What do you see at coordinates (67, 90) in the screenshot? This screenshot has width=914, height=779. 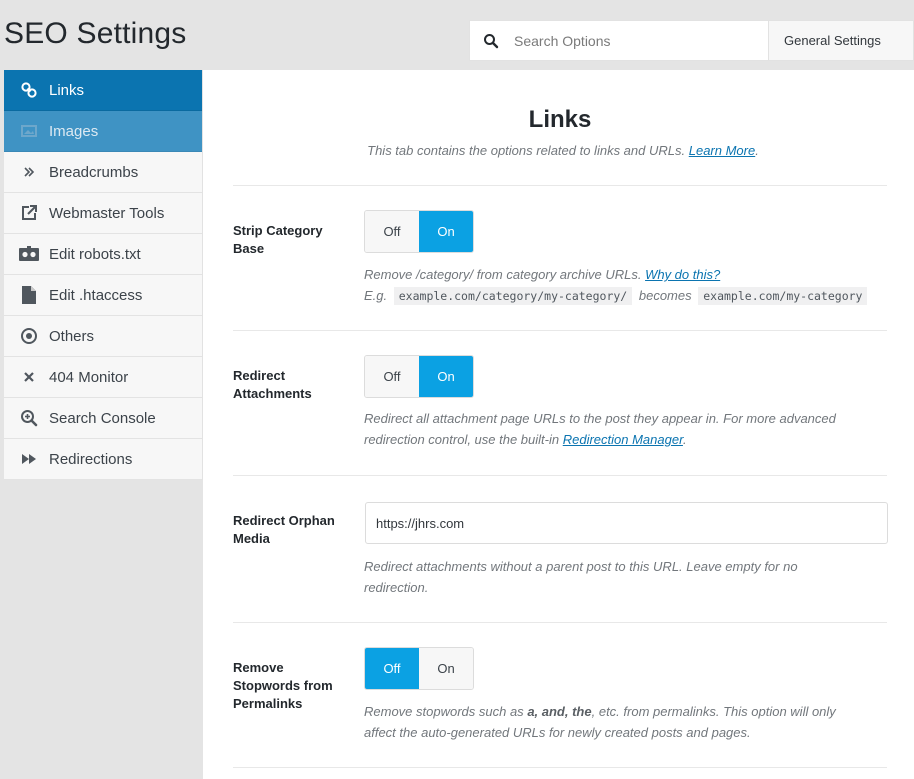 I see `sidebar-item-label: Links` at bounding box center [67, 90].